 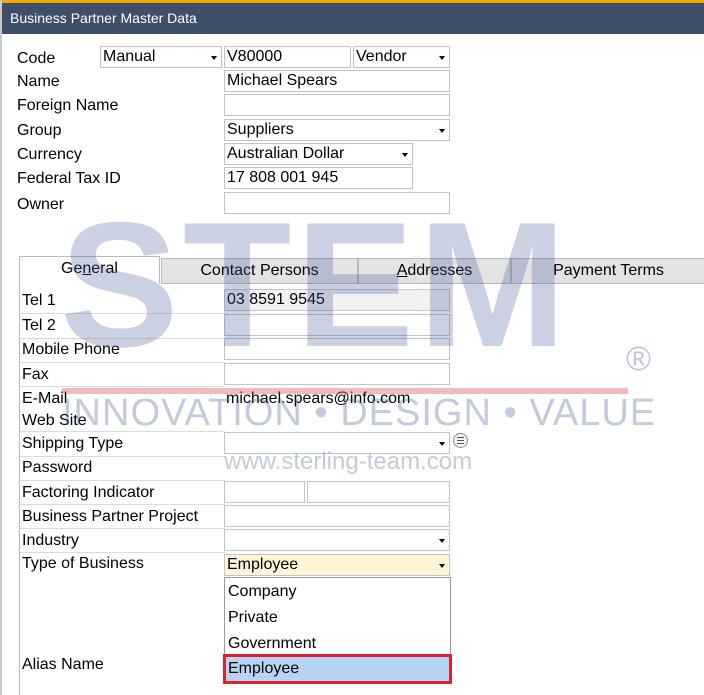 I want to click on currency-select: Australian Dollar, so click(x=318, y=154).